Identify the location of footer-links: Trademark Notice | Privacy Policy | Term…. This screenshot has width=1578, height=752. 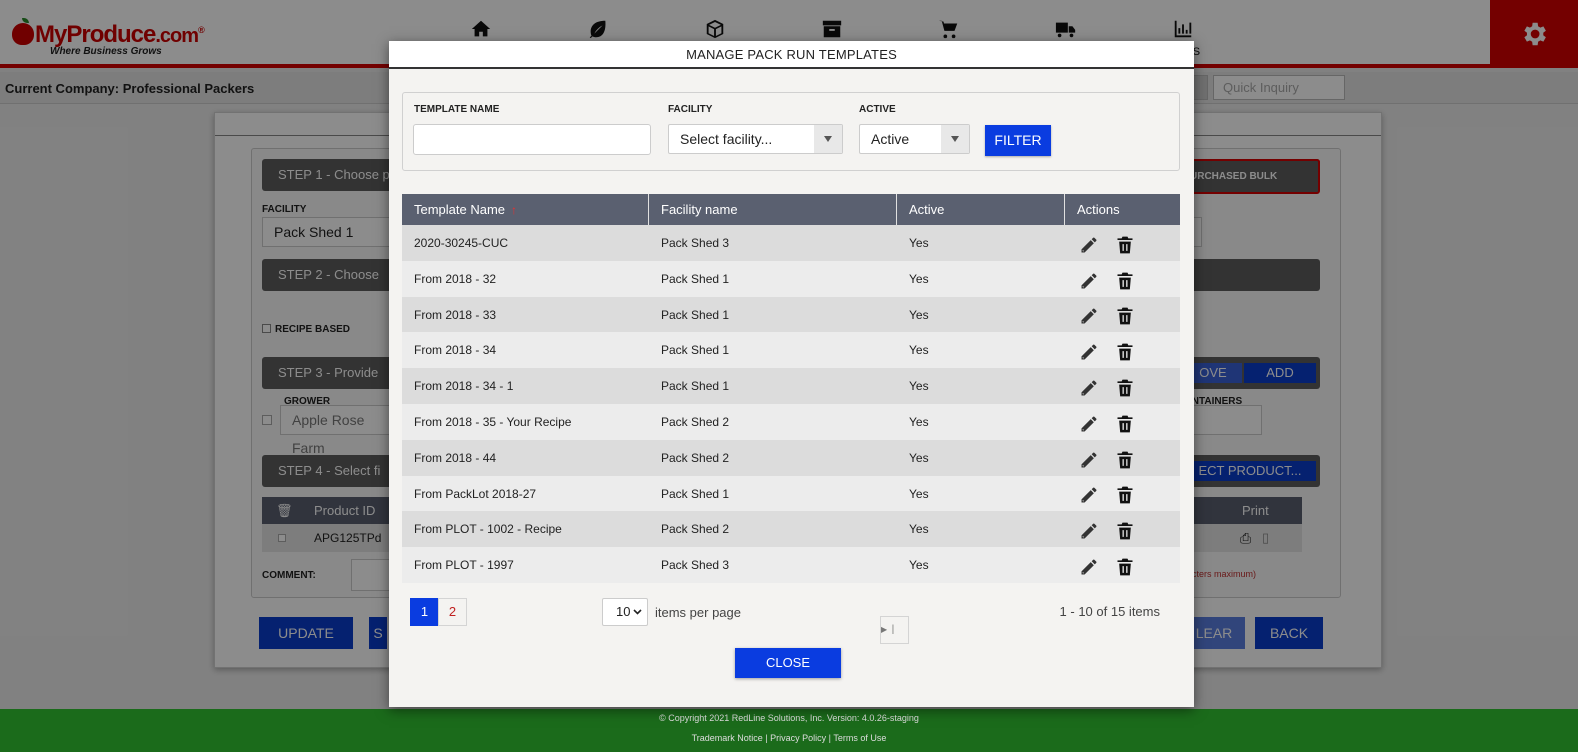
(789, 738).